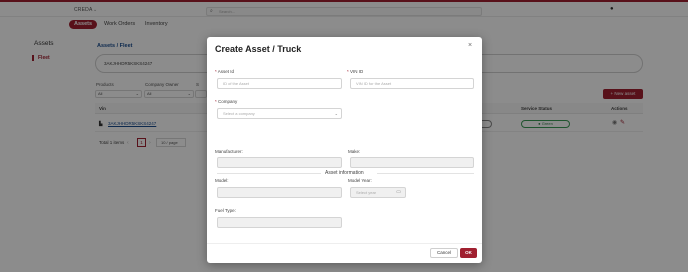 The image size is (688, 272). Describe the element at coordinates (412, 83) in the screenshot. I see `vin-id-input: VIN ID for the Asset` at that location.